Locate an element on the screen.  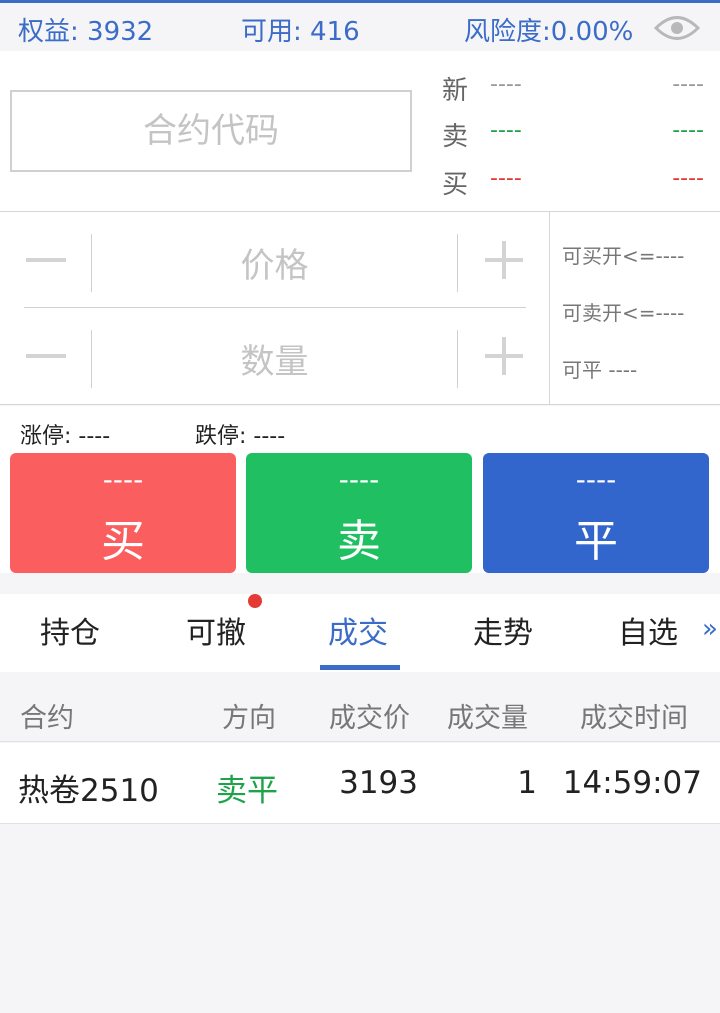
order-buttons: ---- 买 ---- 卖 ---- 平 is located at coordinates (360, 513).